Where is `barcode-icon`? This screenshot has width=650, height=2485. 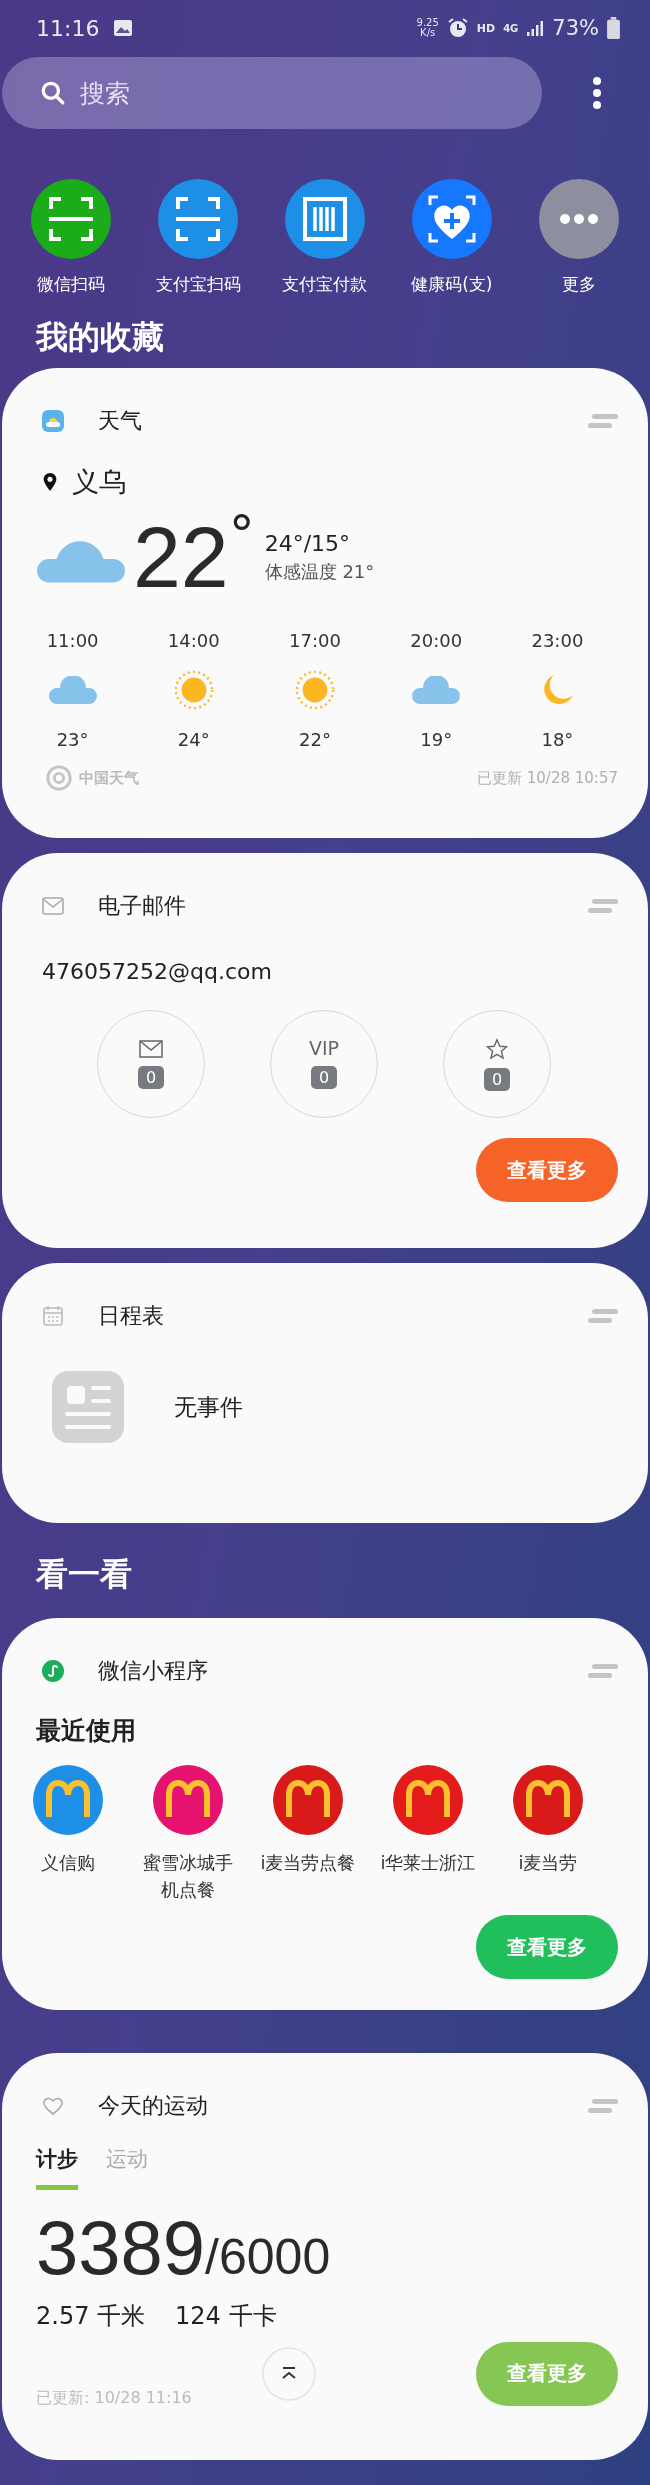 barcode-icon is located at coordinates (325, 219).